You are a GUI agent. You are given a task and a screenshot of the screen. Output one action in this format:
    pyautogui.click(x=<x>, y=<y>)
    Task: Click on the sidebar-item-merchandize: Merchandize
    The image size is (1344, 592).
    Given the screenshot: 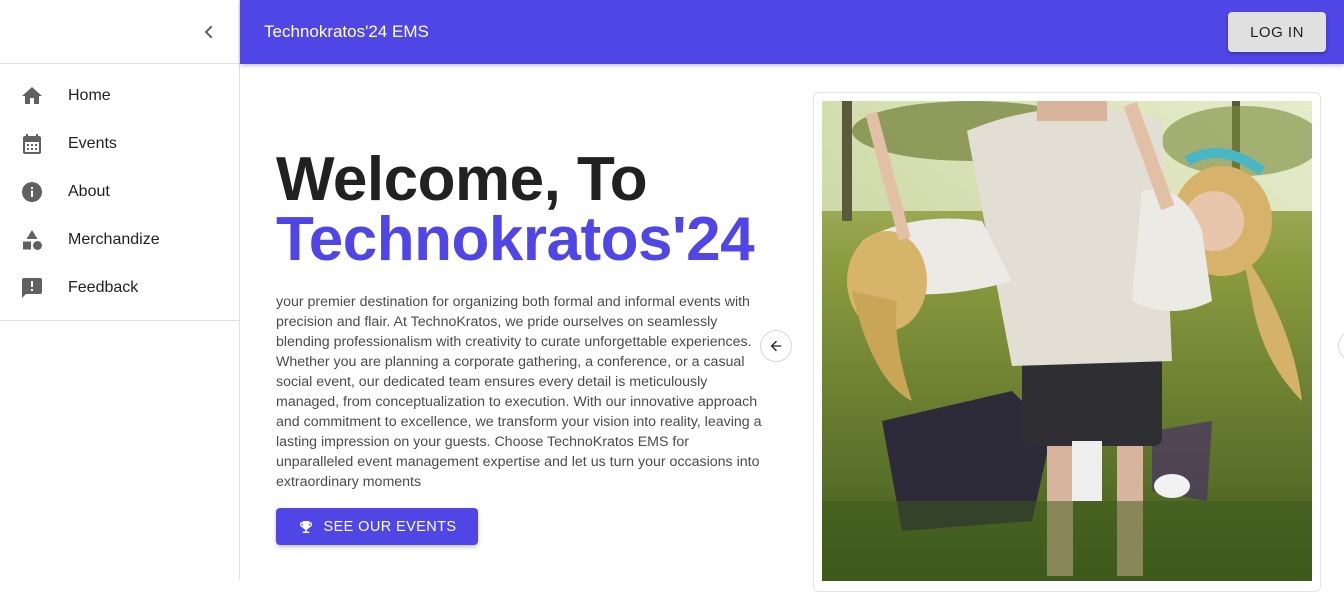 What is the action you would take?
    pyautogui.click(x=119, y=240)
    